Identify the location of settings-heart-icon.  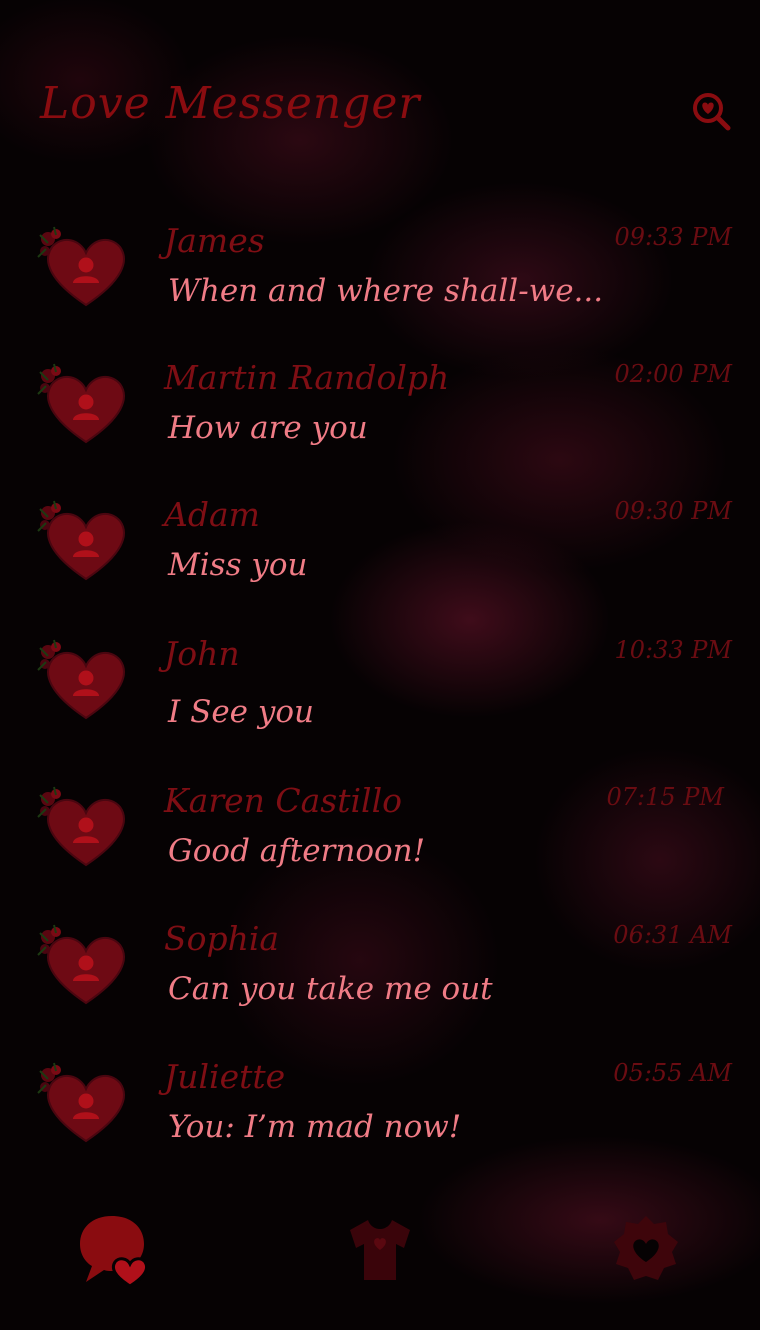
(646, 1248).